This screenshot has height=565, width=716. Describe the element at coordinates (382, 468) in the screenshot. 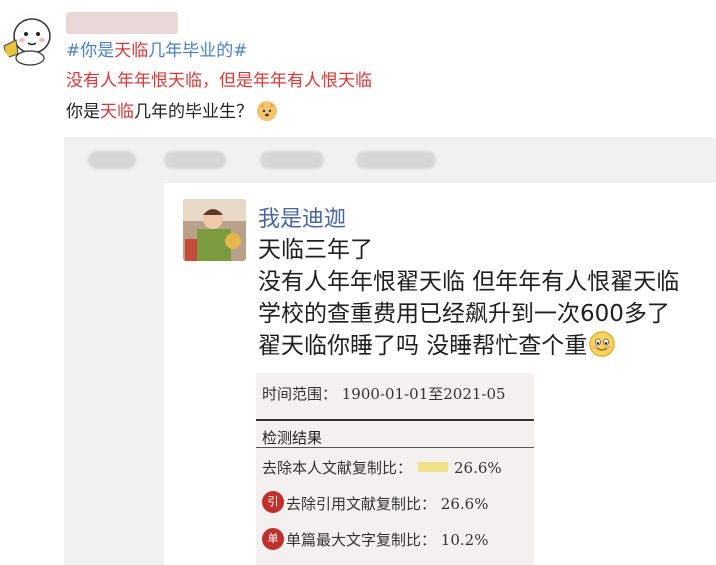

I see `report-row: 去除本人文献复制比： 26.6%` at that location.